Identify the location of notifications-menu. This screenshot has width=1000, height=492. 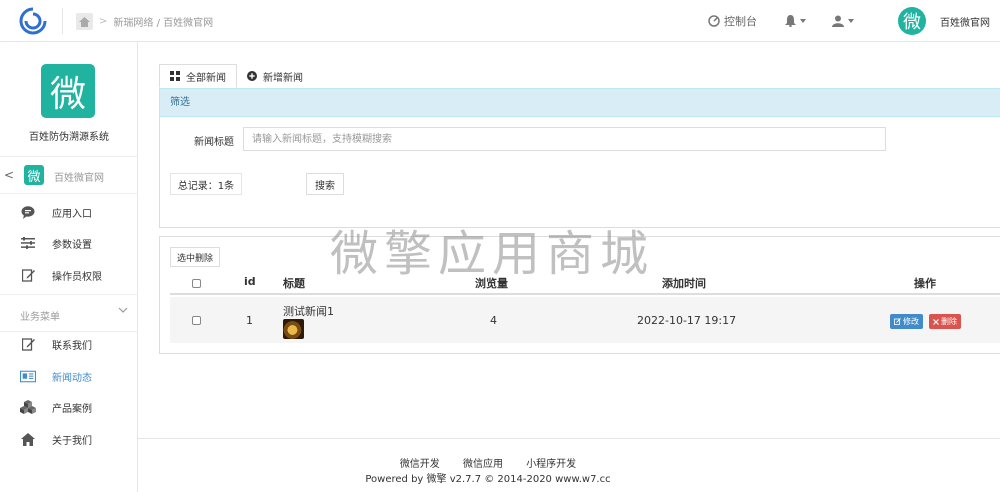
(795, 21).